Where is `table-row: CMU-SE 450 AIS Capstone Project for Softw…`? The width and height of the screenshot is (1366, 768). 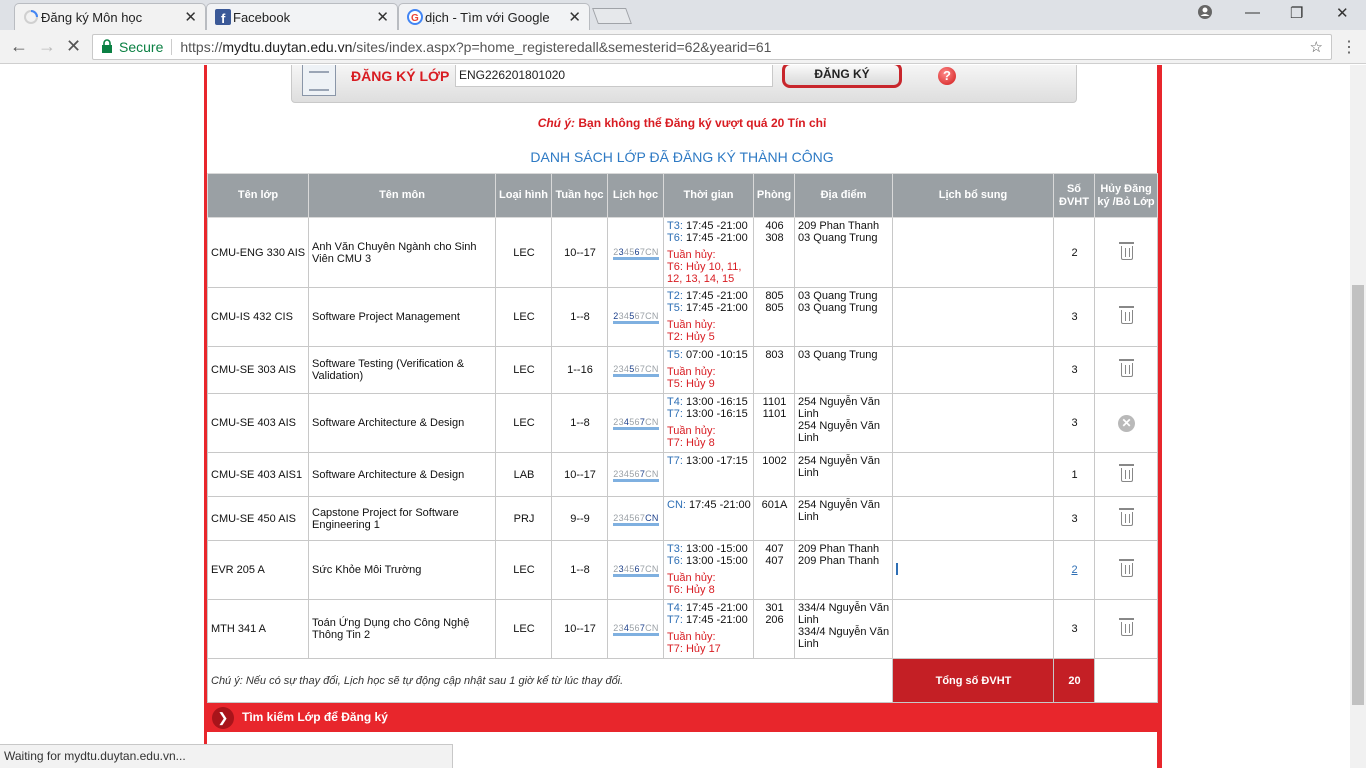 table-row: CMU-SE 450 AIS Capstone Project for Softw… is located at coordinates (682, 518).